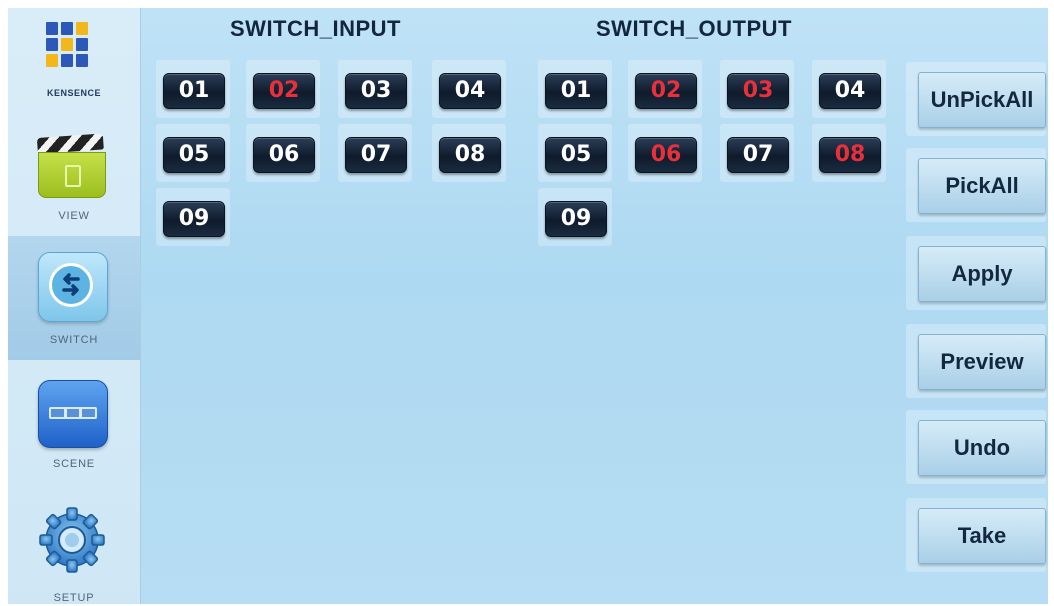  What do you see at coordinates (982, 362) in the screenshot?
I see `preview-button: Preview` at bounding box center [982, 362].